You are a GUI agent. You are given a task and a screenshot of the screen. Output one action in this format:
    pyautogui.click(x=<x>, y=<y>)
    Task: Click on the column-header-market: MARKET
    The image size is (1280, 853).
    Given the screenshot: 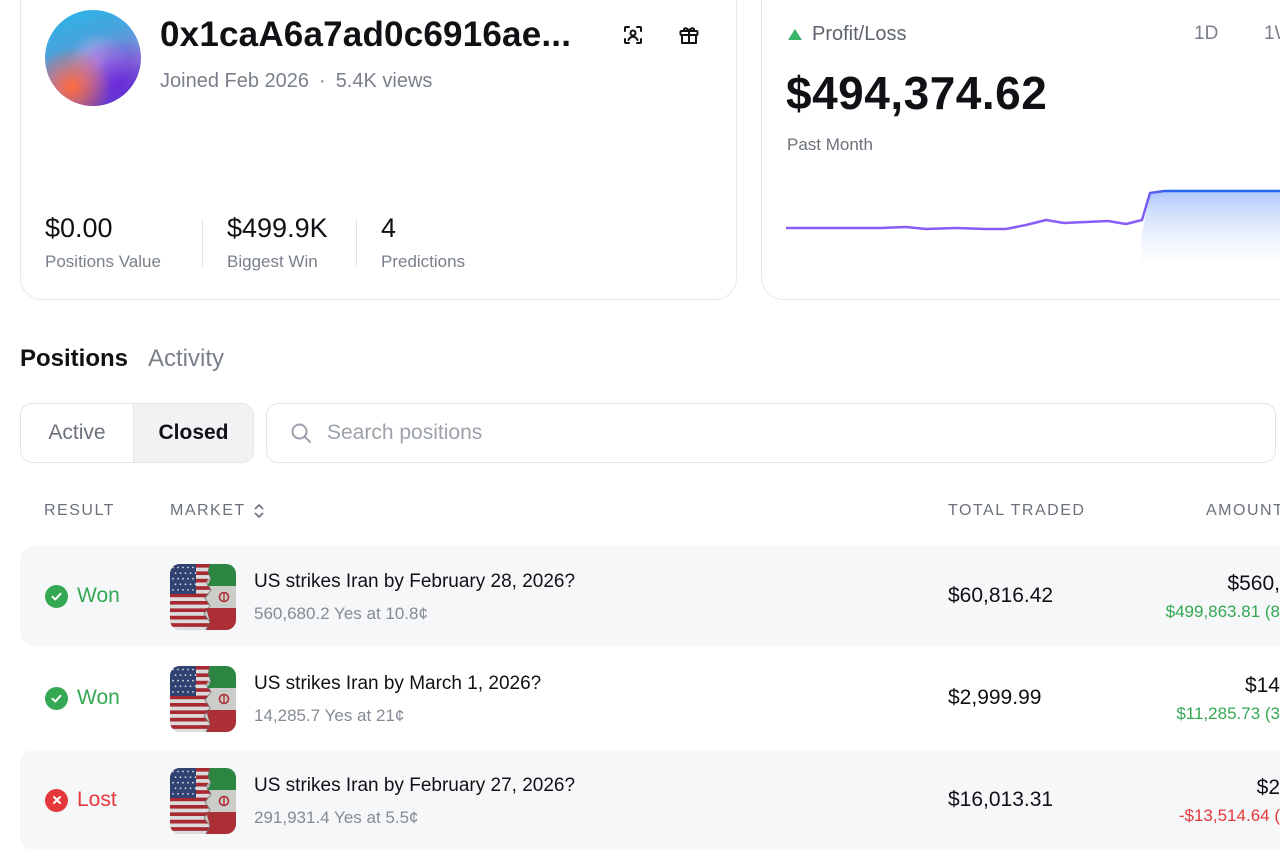 What is the action you would take?
    pyautogui.click(x=218, y=511)
    